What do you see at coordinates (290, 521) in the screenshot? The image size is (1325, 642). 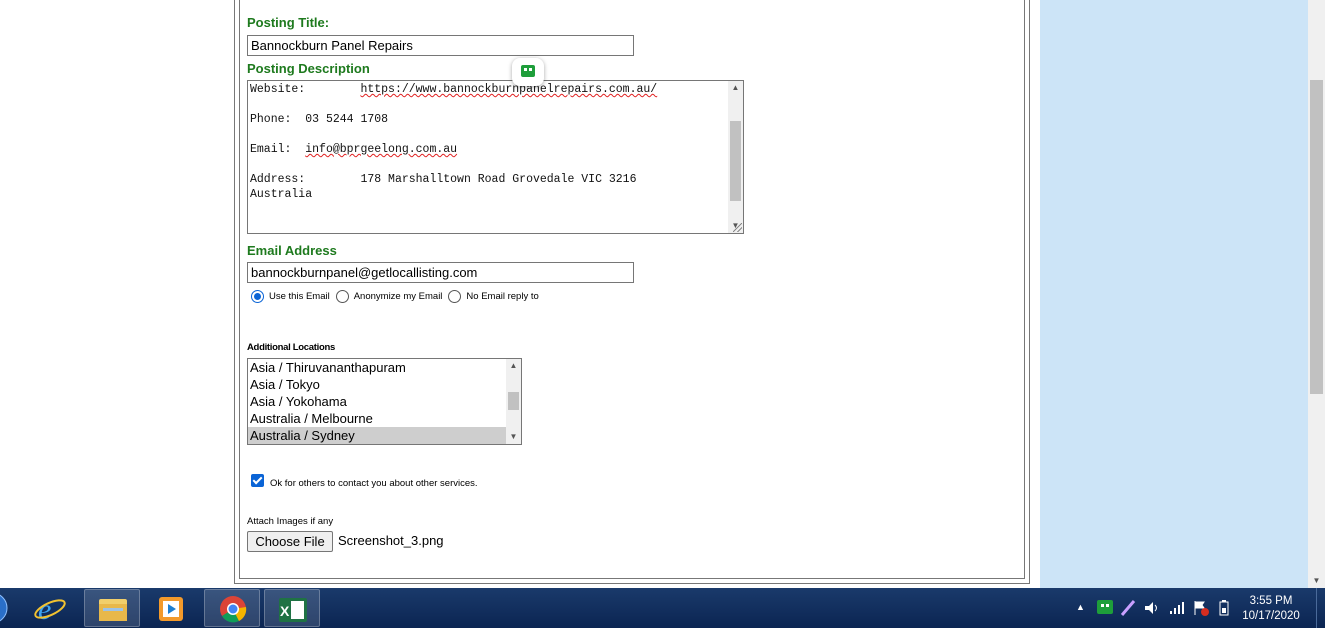 I see `attach-images-label: Attach Images if any` at bounding box center [290, 521].